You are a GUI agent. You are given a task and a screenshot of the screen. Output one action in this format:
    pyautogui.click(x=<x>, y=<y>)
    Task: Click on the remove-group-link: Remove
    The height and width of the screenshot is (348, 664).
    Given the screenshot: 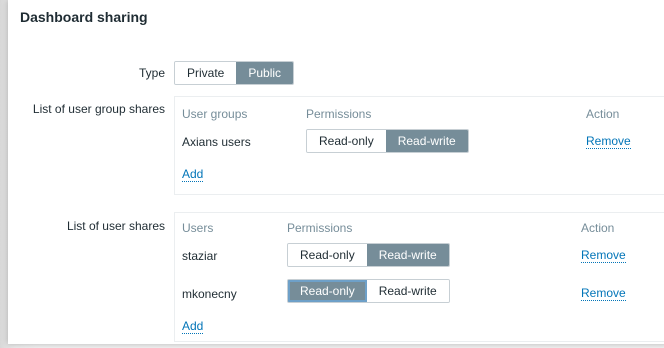 What is the action you would take?
    pyautogui.click(x=608, y=141)
    